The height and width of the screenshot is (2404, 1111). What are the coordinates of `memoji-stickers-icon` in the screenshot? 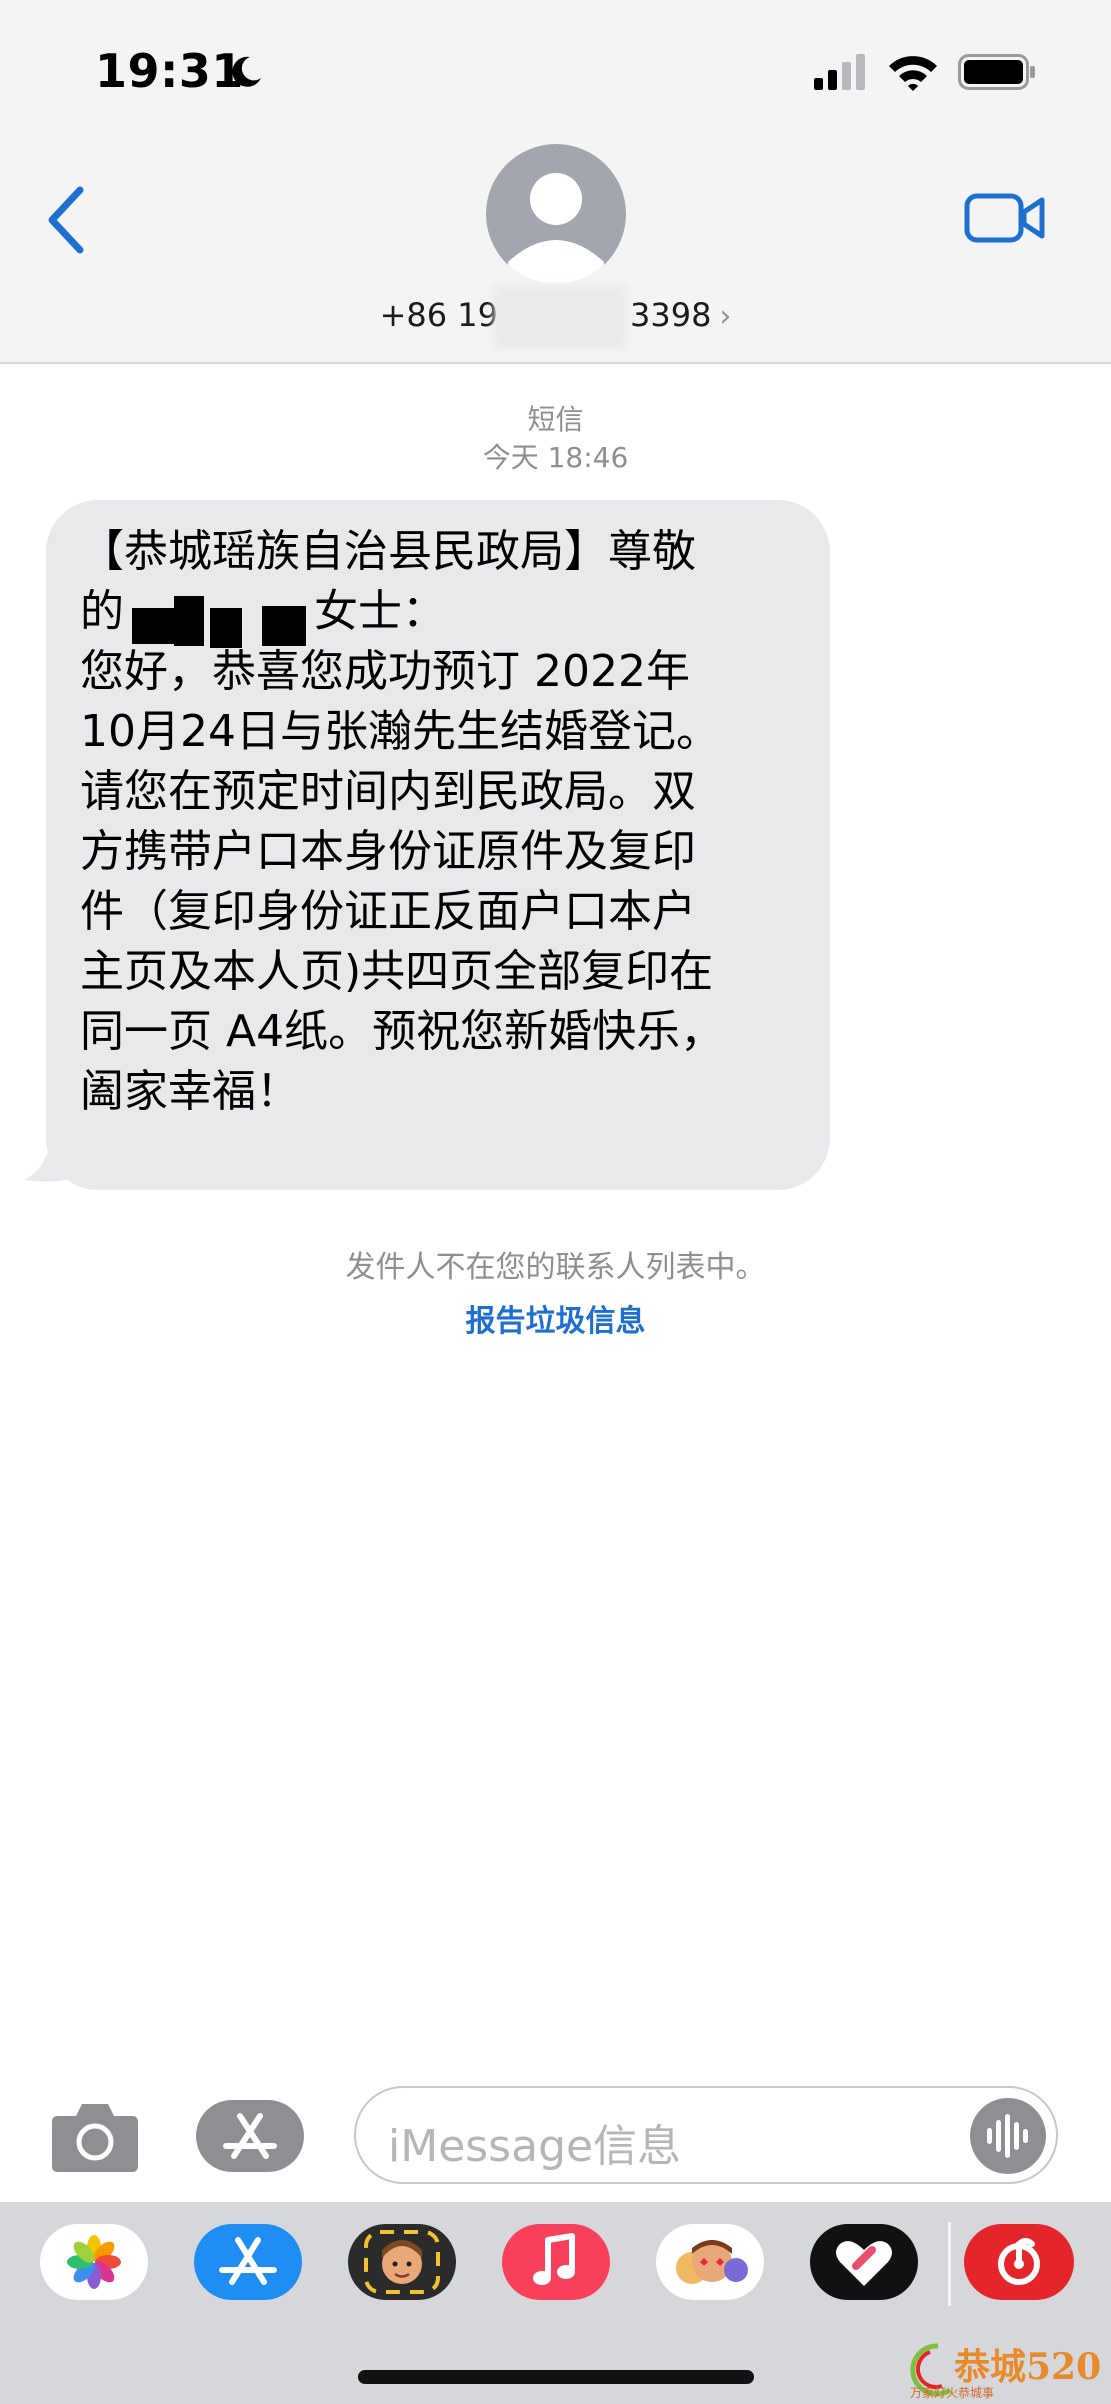 It's located at (712, 2262).